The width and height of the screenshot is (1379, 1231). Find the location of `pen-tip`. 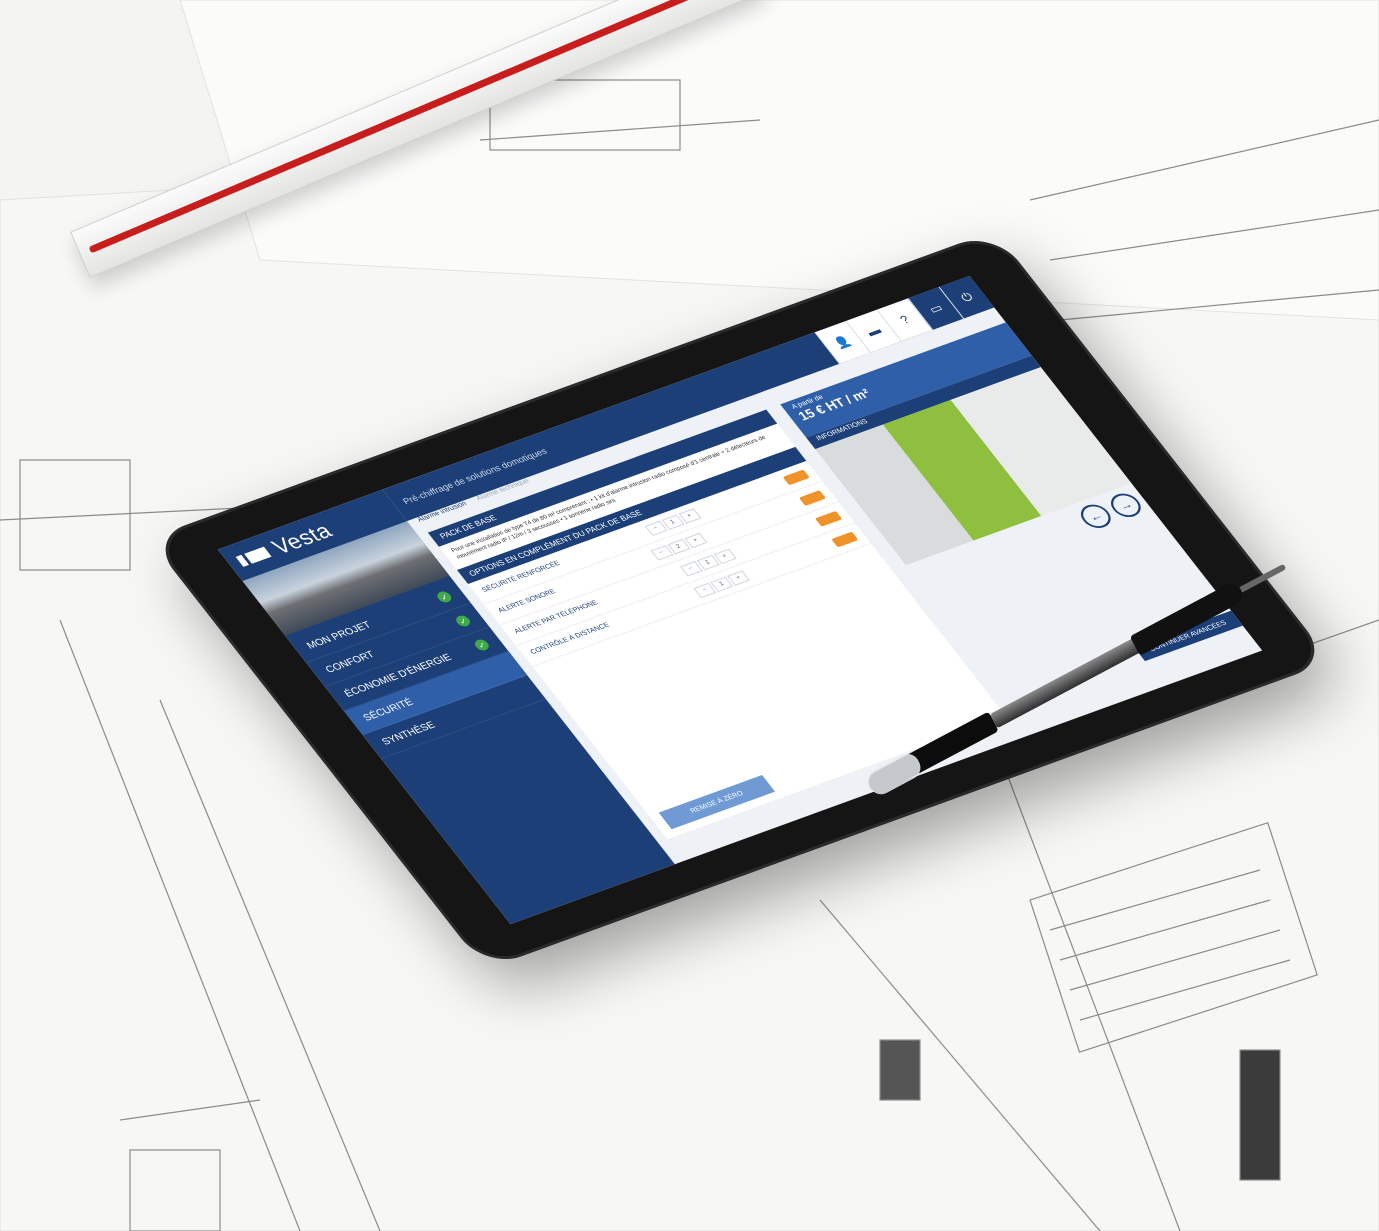

pen-tip is located at coordinates (1263, 578).